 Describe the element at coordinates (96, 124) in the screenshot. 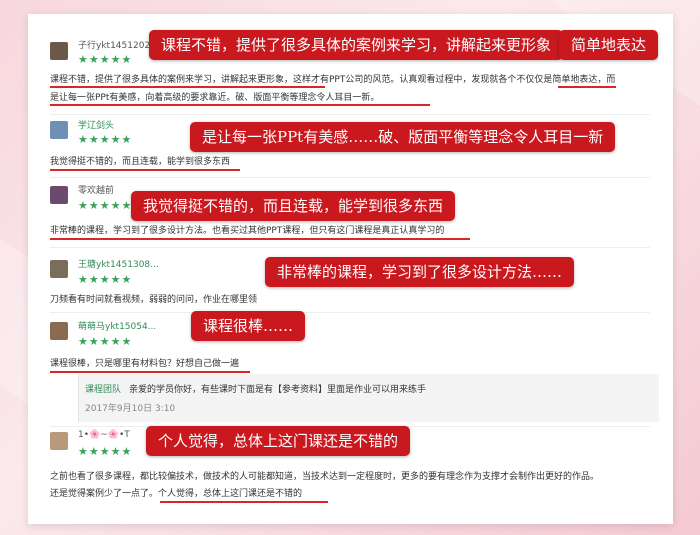

I see `username: 学辽剑头` at that location.